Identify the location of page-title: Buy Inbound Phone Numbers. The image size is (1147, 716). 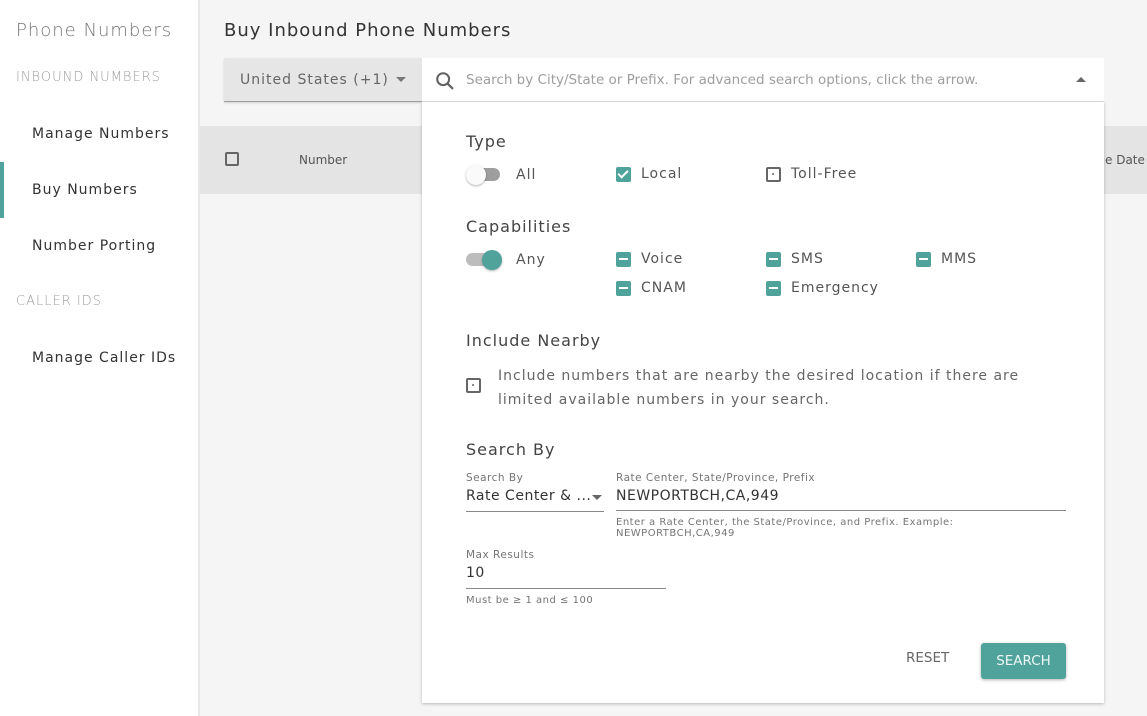
(368, 30).